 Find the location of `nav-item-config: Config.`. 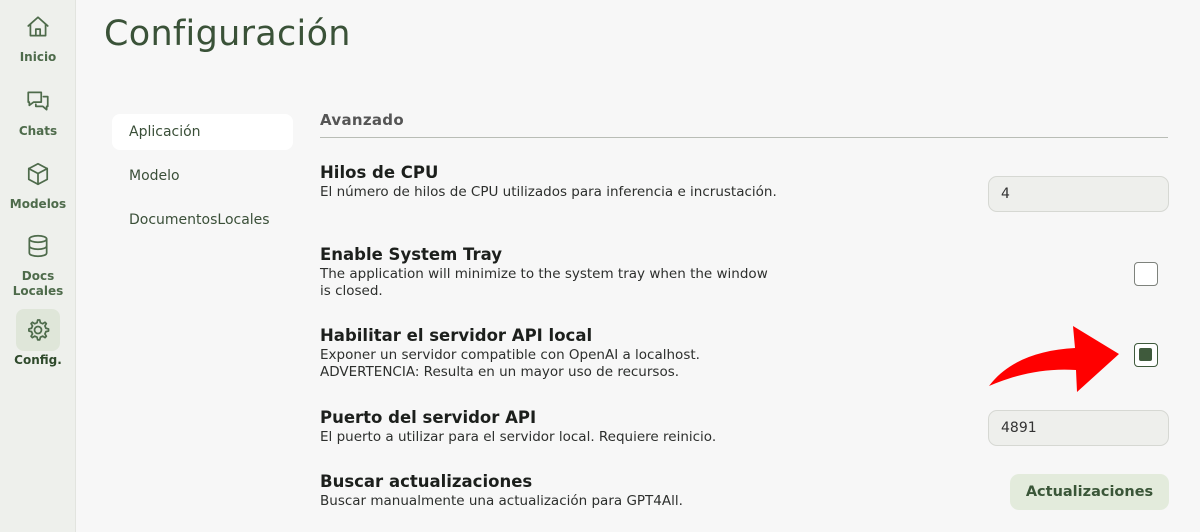

nav-item-config: Config. is located at coordinates (38, 338).